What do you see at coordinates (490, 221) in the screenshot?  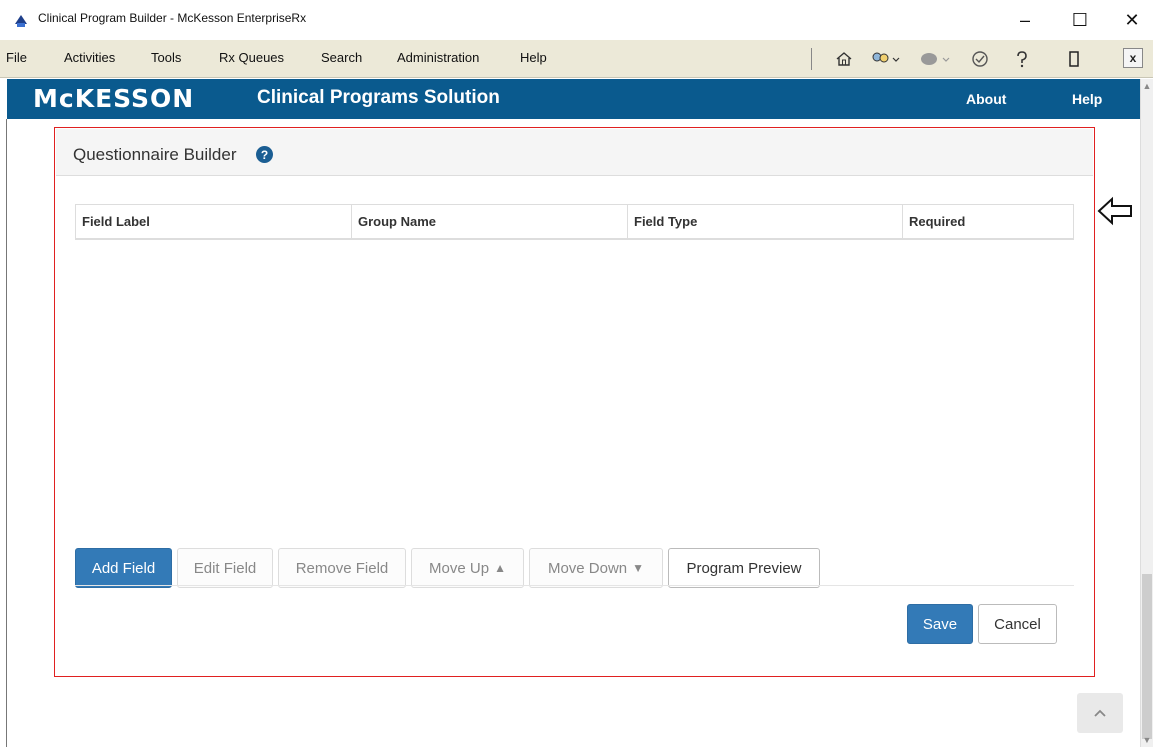 I see `column-group-name: Group Name` at bounding box center [490, 221].